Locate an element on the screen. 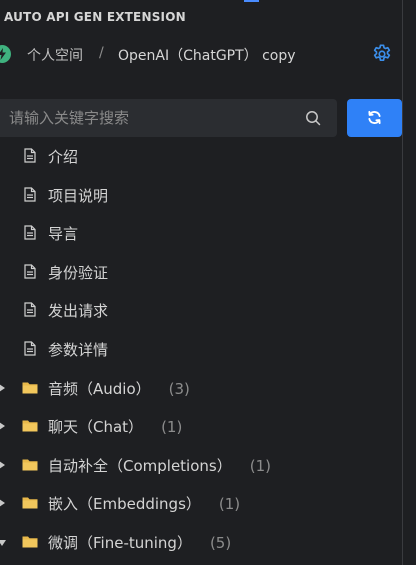  tree-item-label: 导言 is located at coordinates (63, 234).